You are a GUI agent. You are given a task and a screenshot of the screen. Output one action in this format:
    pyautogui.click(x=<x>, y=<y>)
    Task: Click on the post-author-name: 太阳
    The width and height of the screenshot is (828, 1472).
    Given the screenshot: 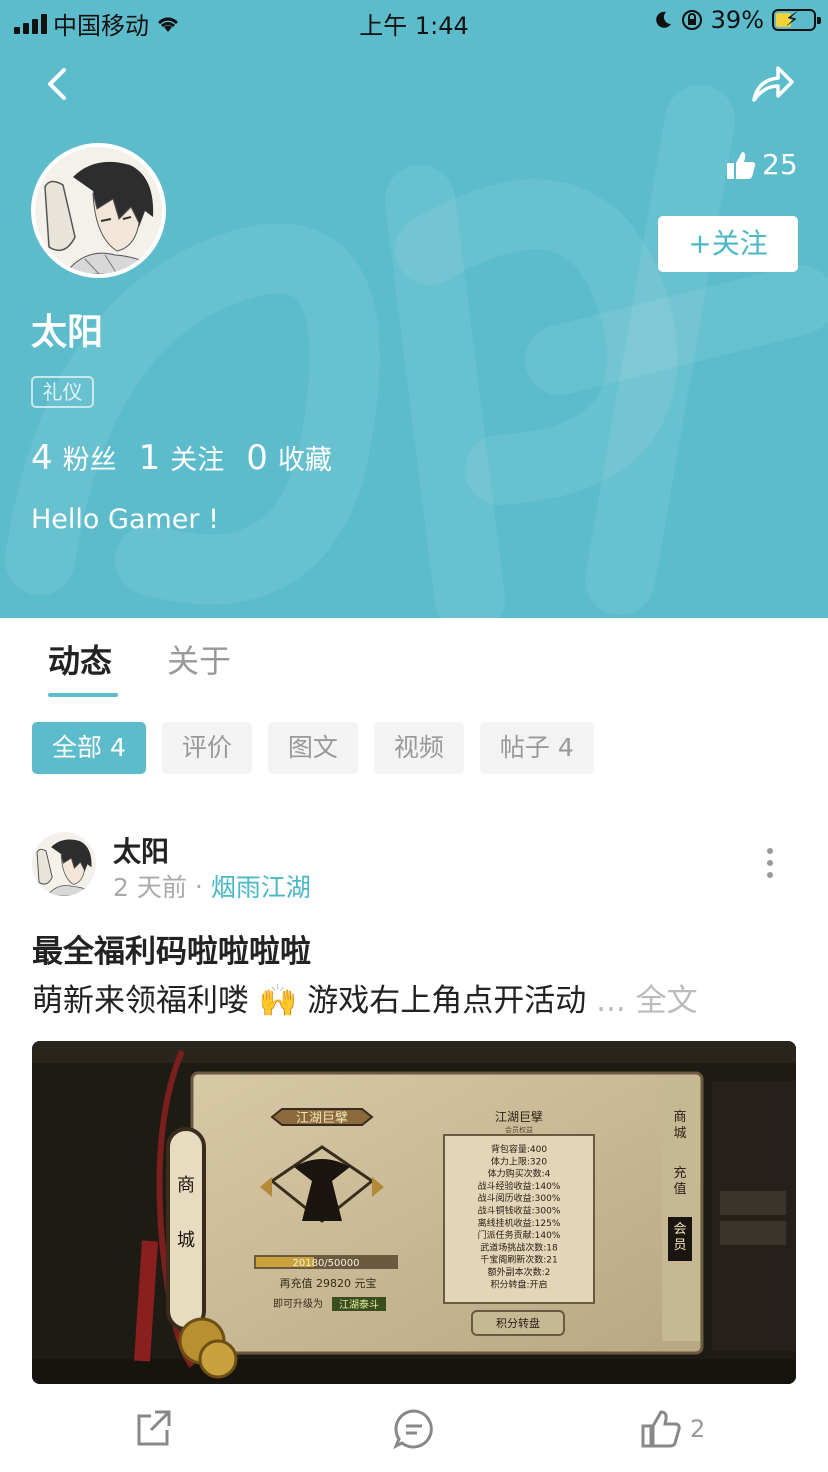 What is the action you would take?
    pyautogui.click(x=141, y=850)
    